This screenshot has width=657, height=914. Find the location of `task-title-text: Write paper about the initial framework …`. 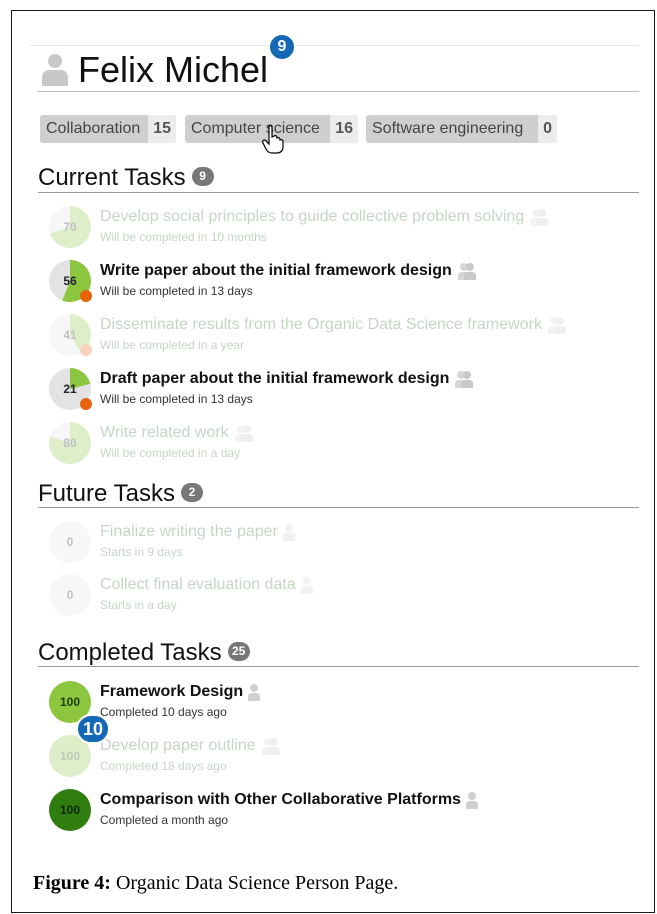

task-title-text: Write paper about the initial framework … is located at coordinates (276, 271).